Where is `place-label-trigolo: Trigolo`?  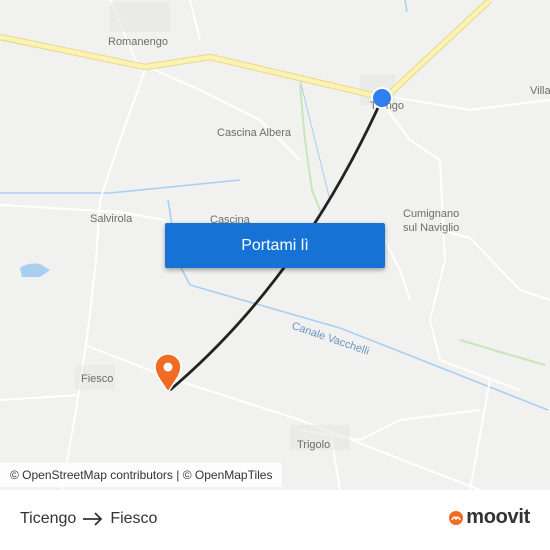 place-label-trigolo: Trigolo is located at coordinates (314, 445).